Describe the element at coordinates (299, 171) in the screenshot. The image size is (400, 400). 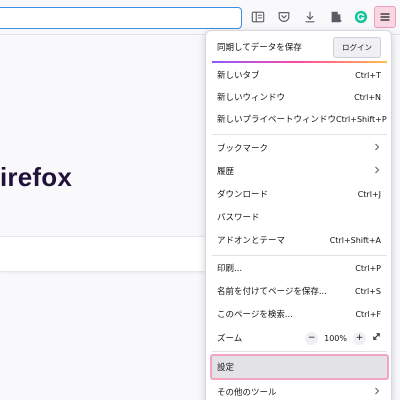
I see `menu-item-history: 履歴` at that location.